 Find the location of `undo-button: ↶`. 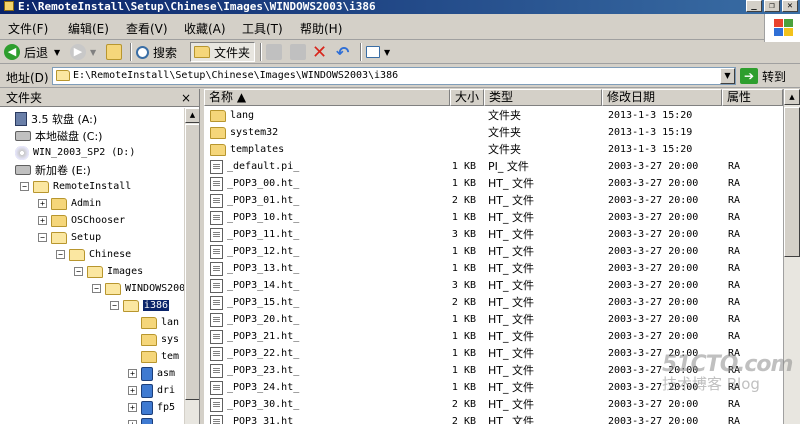

undo-button: ↶ is located at coordinates (342, 52).